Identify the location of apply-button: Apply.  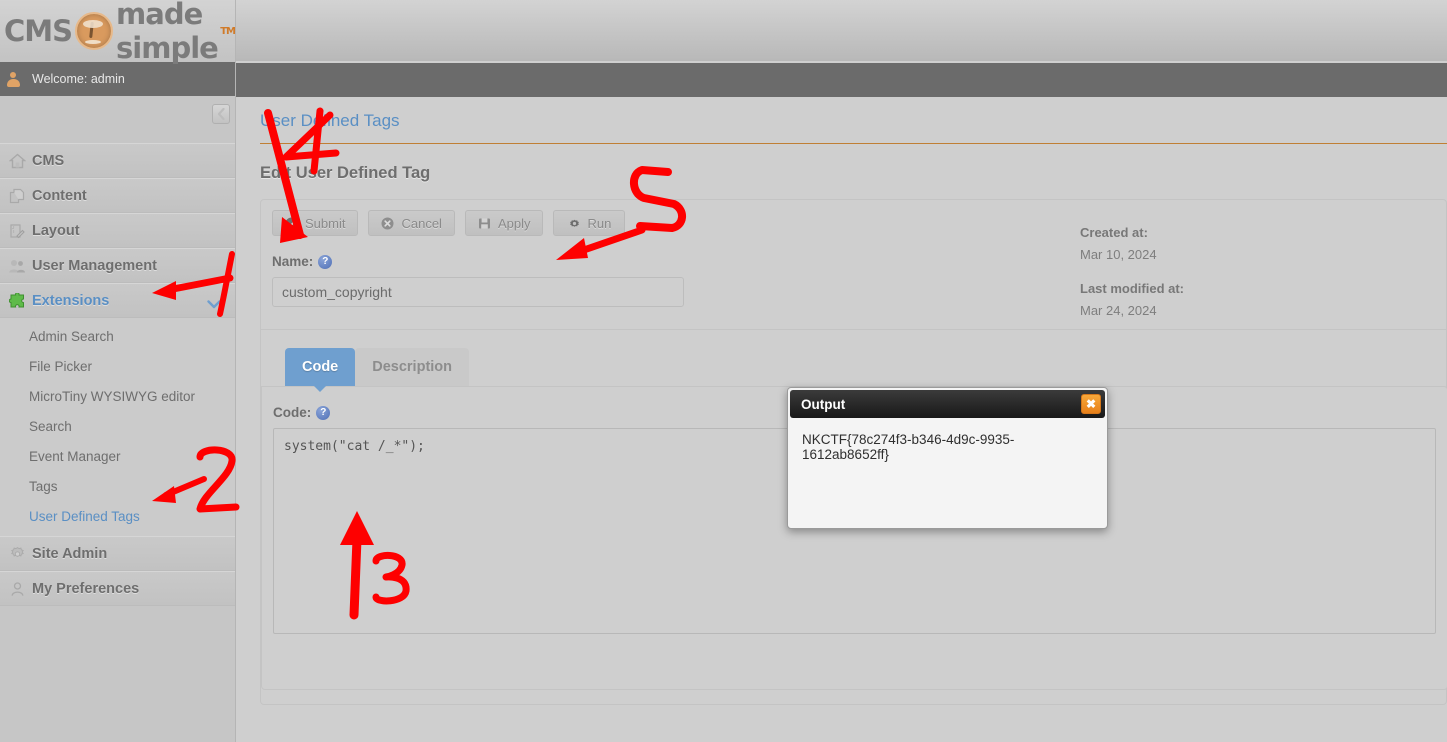
(504, 223).